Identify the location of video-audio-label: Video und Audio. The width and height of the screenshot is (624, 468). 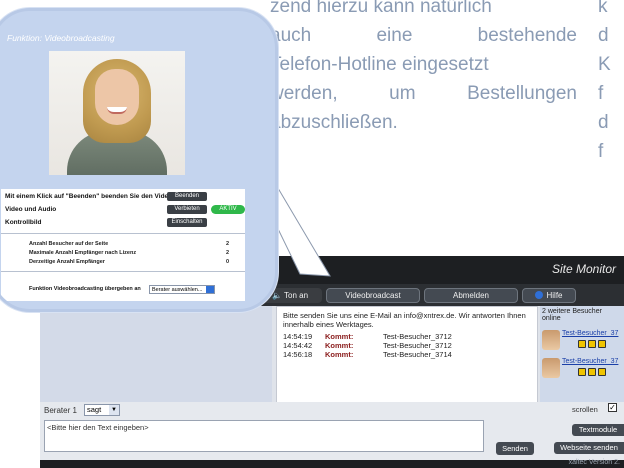
(31, 209).